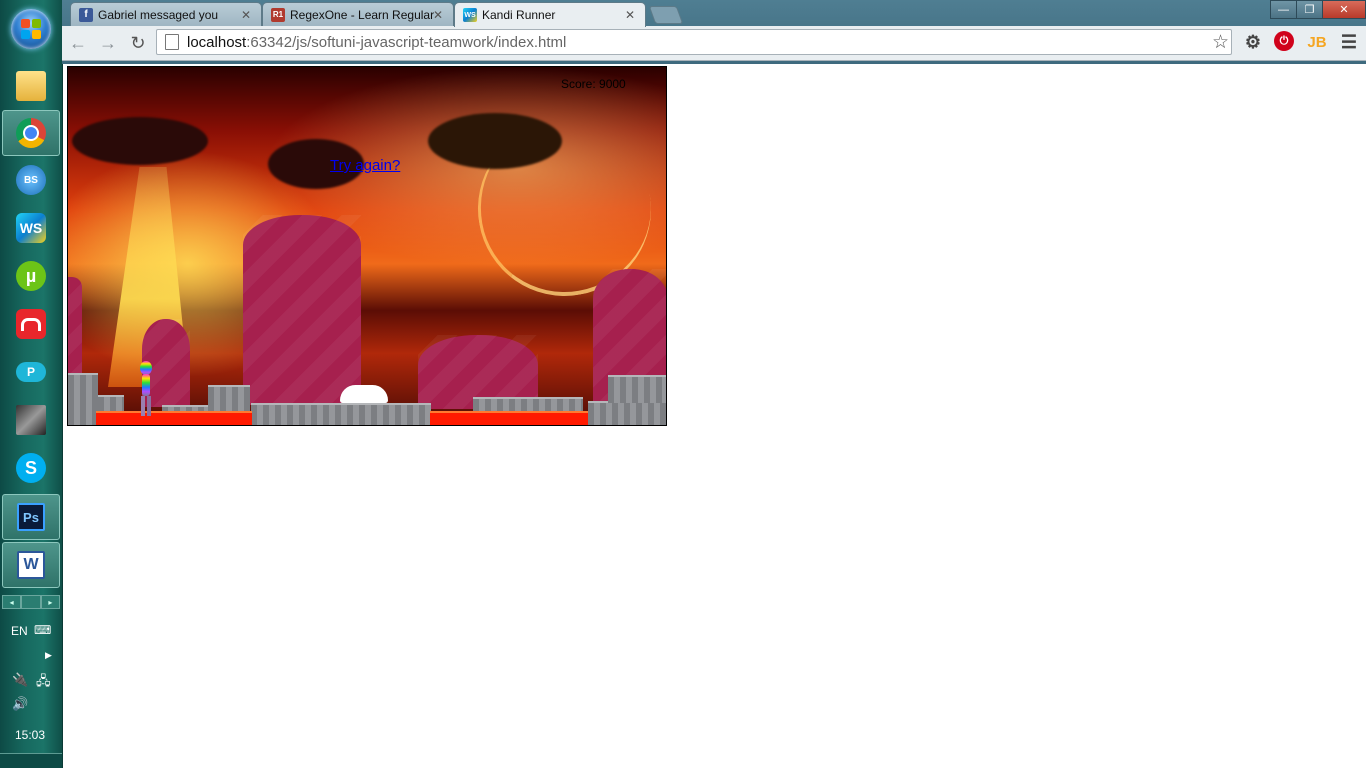 Image resolution: width=1366 pixels, height=768 pixels. What do you see at coordinates (42, 630) in the screenshot?
I see `keyboard-icon: ⌨` at bounding box center [42, 630].